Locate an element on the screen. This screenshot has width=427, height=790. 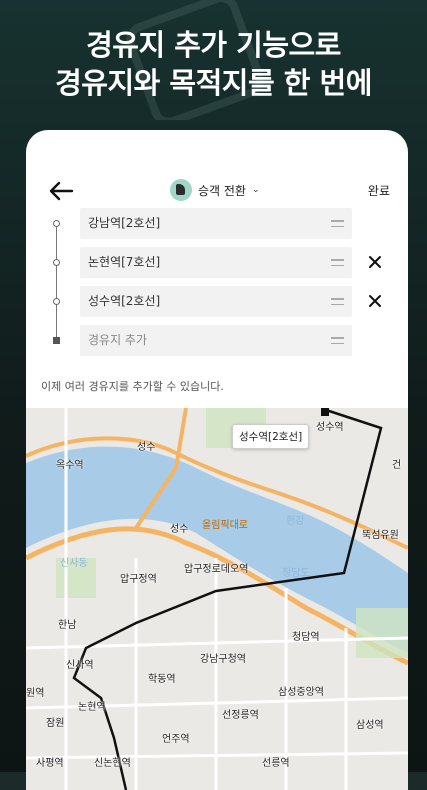
waypoint-2-field: 성수역[2호선] is located at coordinates (216, 301).